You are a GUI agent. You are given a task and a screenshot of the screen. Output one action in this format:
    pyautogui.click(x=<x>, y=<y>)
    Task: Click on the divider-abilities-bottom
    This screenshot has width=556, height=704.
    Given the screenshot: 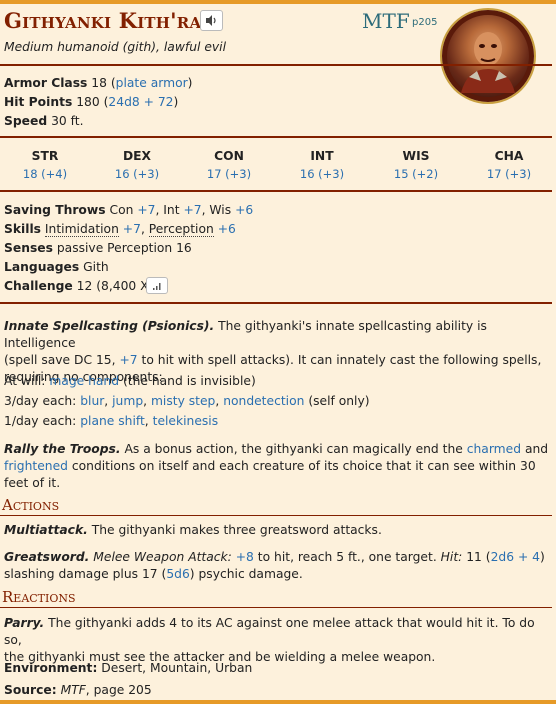 What is the action you would take?
    pyautogui.click(x=276, y=191)
    